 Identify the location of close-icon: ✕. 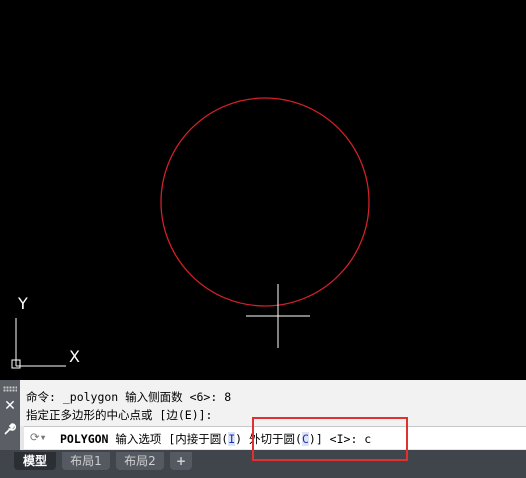
(10, 406).